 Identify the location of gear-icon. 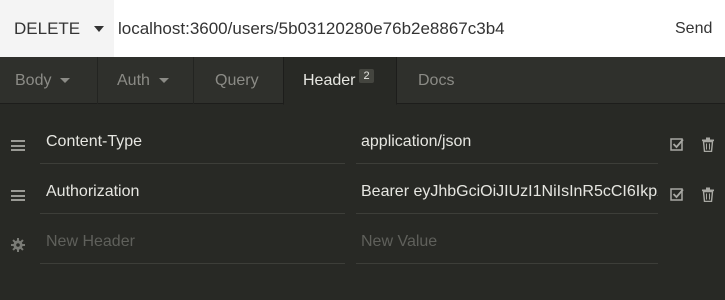
(18, 245).